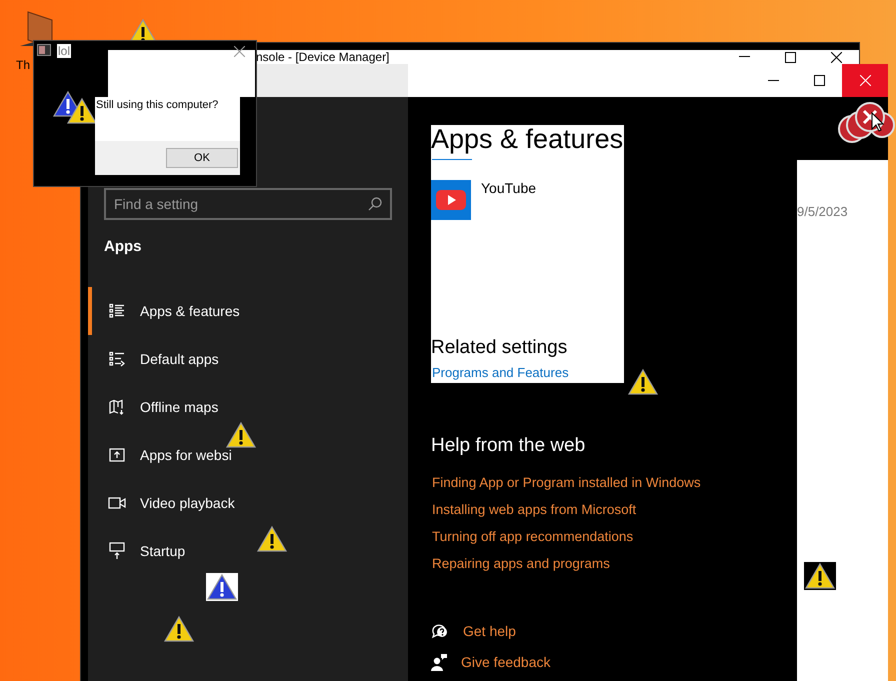 This screenshot has width=896, height=681. What do you see at coordinates (117, 551) in the screenshot?
I see `monitor-arrow-icon` at bounding box center [117, 551].